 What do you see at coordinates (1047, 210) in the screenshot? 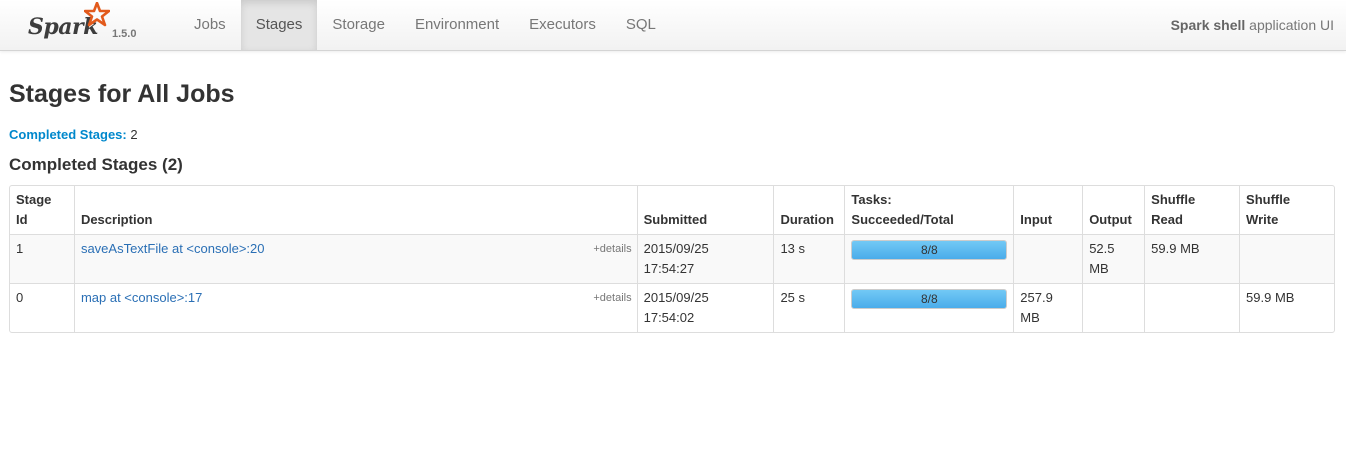
I see `header-input: Input` at bounding box center [1047, 210].